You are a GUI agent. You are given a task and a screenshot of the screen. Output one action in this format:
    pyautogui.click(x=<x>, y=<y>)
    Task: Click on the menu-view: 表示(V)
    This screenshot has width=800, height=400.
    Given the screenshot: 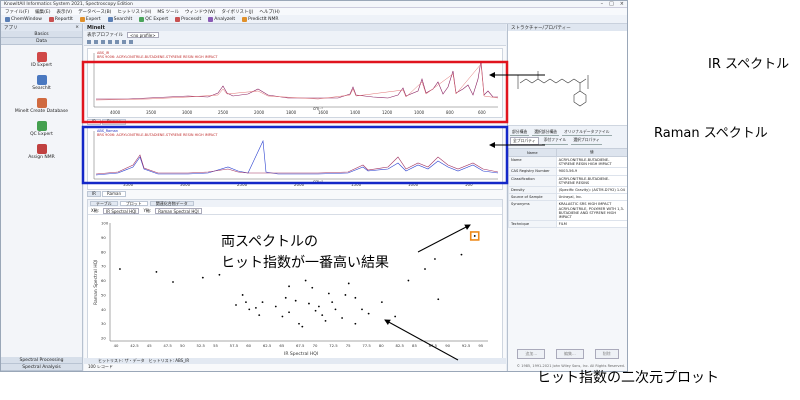 What is the action you would take?
    pyautogui.click(x=64, y=12)
    